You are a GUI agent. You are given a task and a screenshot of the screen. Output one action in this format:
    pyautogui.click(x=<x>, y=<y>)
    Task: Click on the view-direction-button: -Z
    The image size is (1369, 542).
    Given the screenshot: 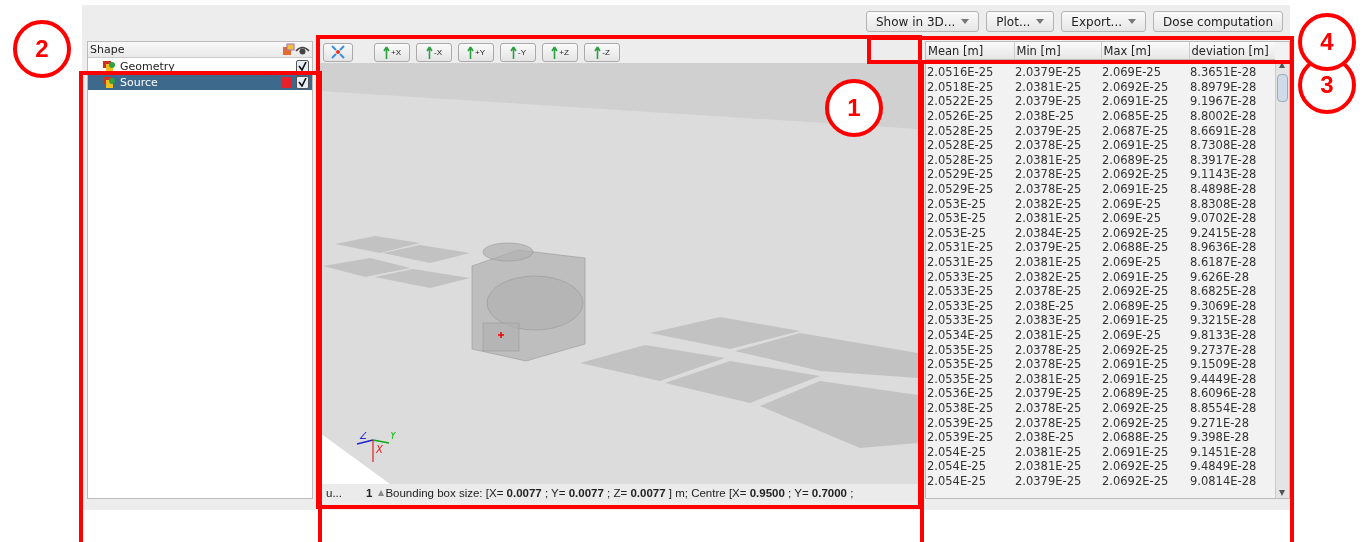 What is the action you would take?
    pyautogui.click(x=602, y=52)
    